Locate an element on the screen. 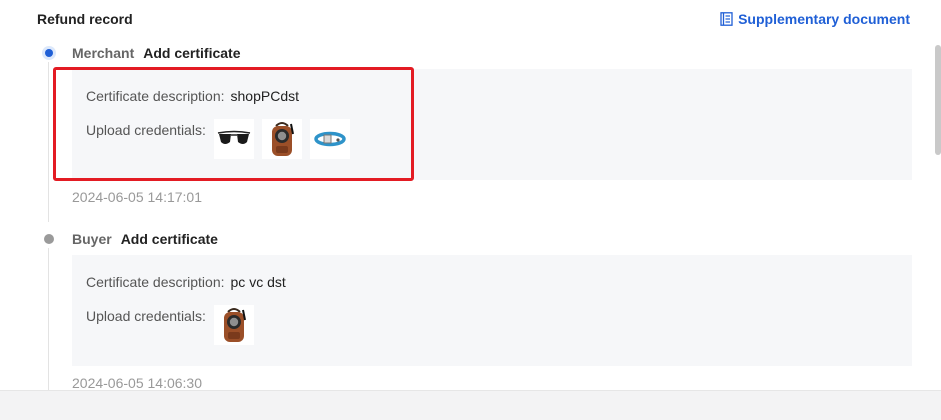 Image resolution: width=941 pixels, height=420 pixels. description-value: shopPCdst is located at coordinates (264, 96).